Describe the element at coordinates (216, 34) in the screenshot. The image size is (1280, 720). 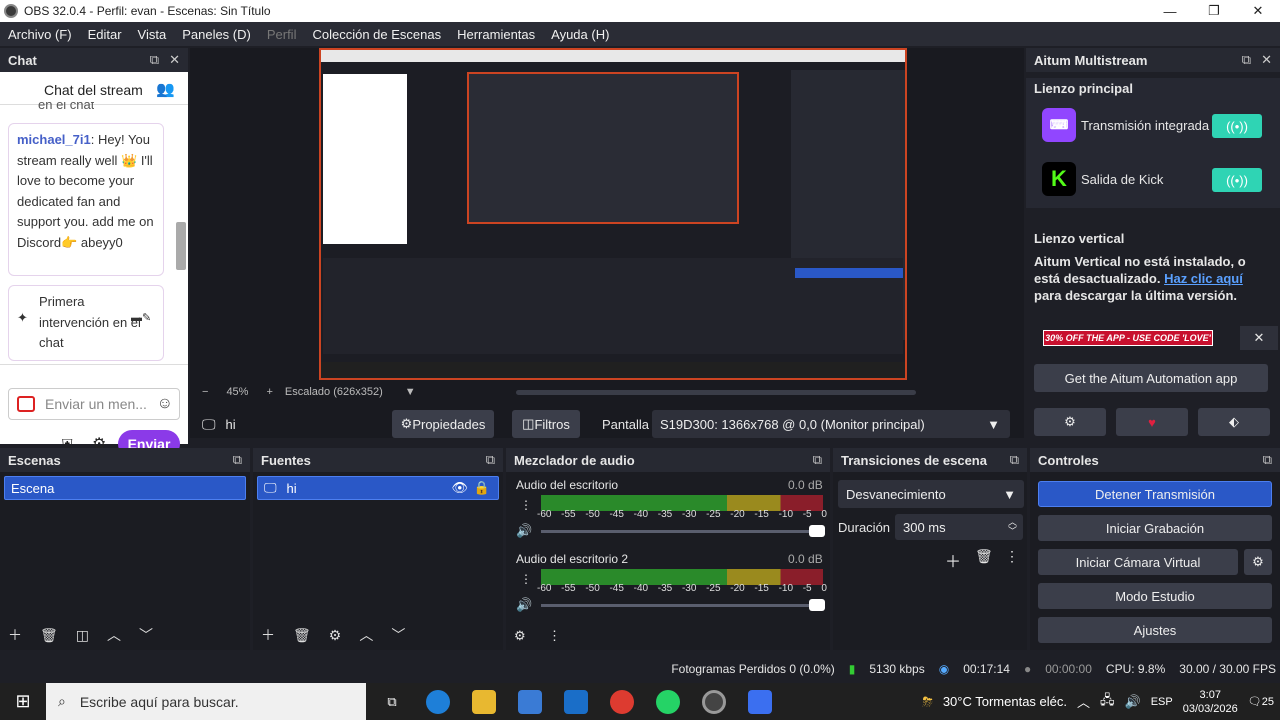
I see `menu-paneles: Paneles (D)` at that location.